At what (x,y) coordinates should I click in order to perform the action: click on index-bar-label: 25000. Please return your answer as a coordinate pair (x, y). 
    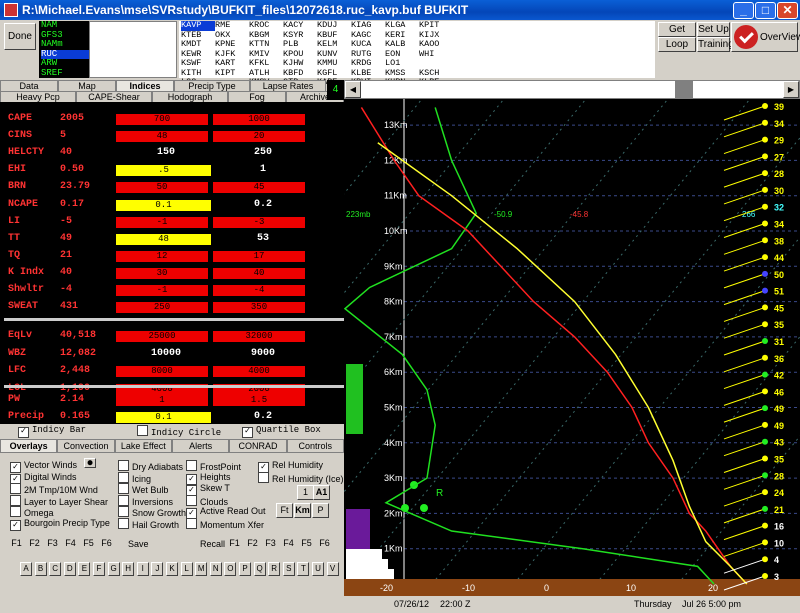
    Looking at the image, I should click on (162, 336).